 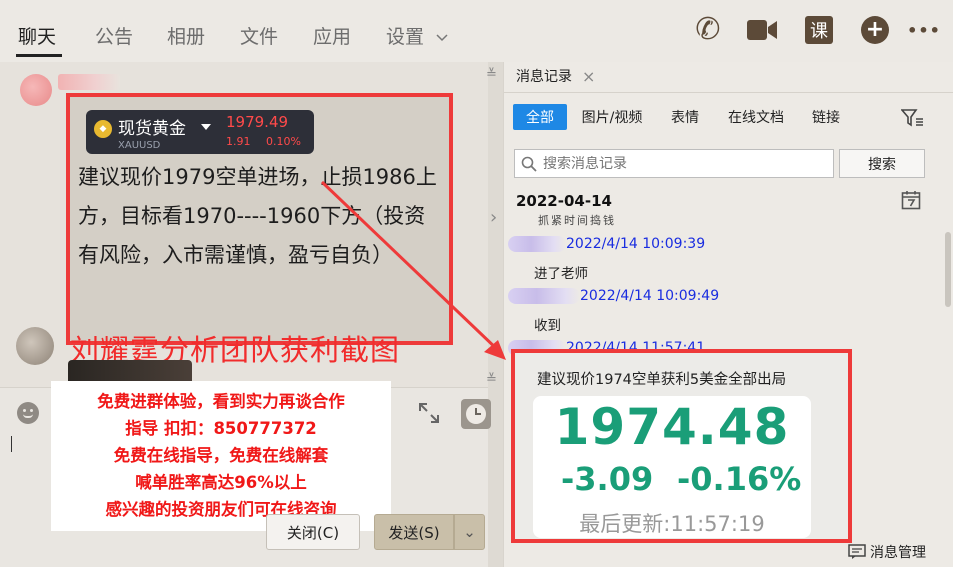 I want to click on more-glyph: •••, so click(x=924, y=30).